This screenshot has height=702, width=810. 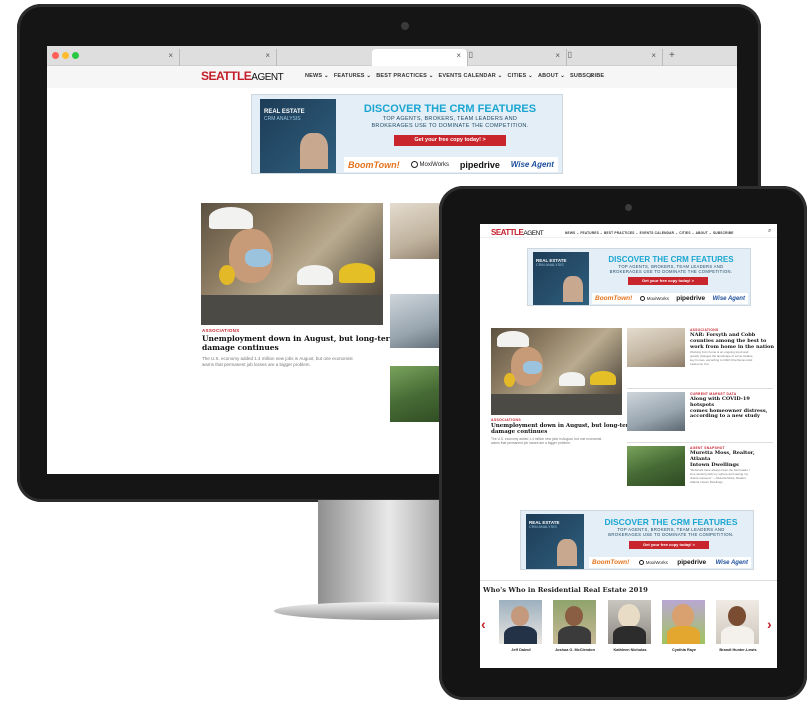 What do you see at coordinates (282, 119) in the screenshot?
I see `ad-side-subtitle: CRM ANALYSIS` at bounding box center [282, 119].